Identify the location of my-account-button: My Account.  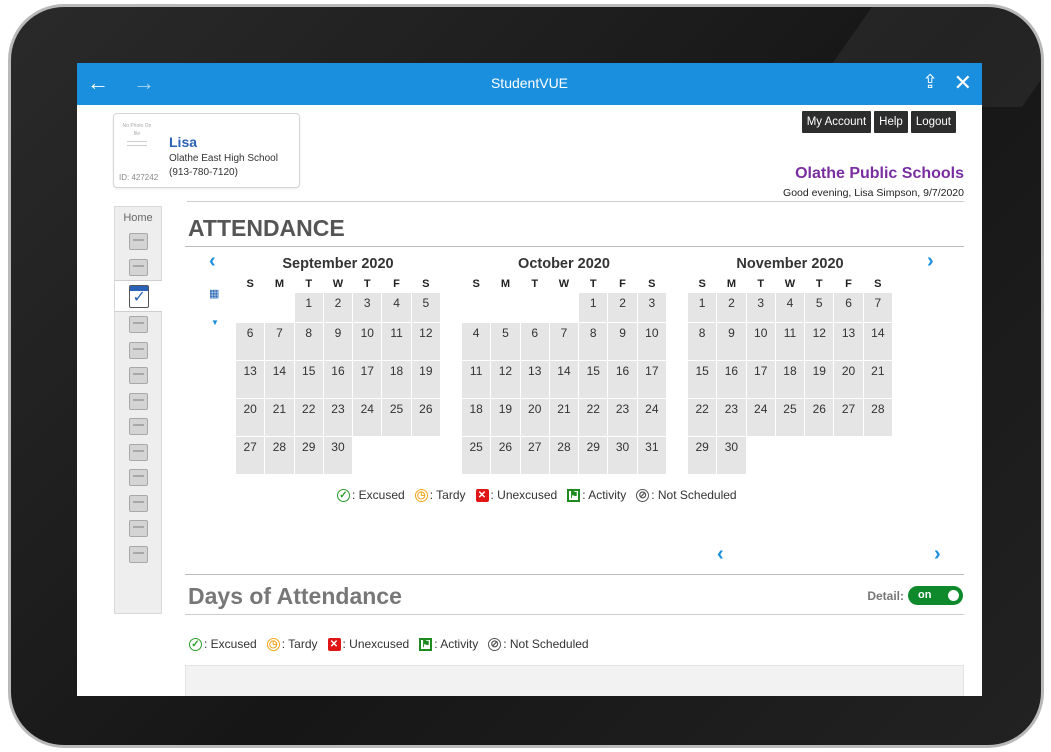
(836, 122).